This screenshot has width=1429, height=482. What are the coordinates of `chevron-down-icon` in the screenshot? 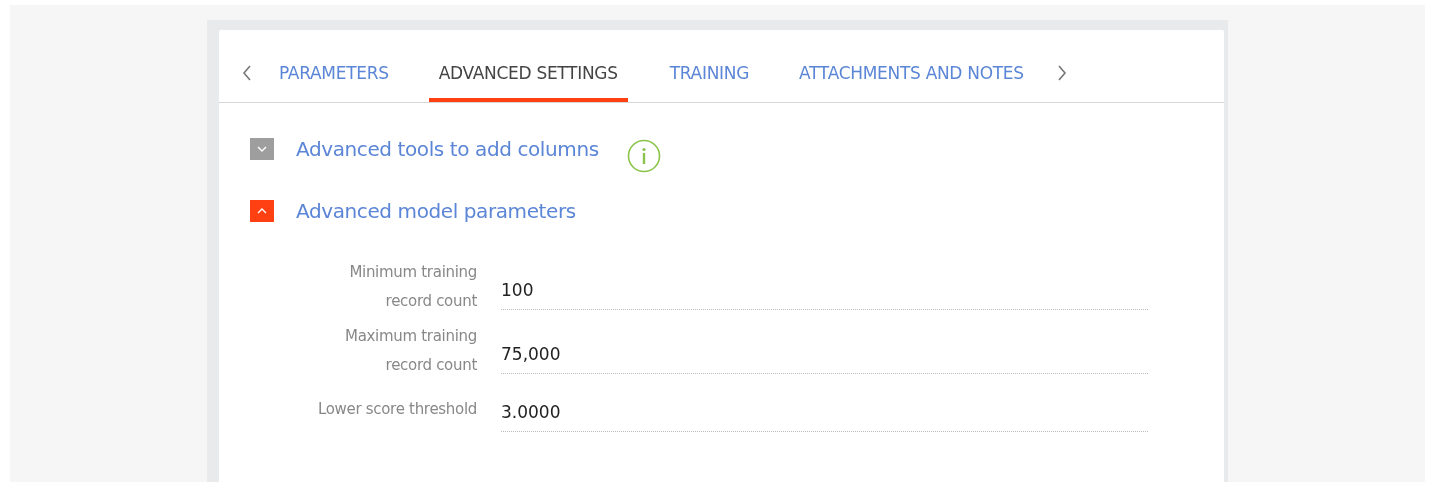 It's located at (262, 149).